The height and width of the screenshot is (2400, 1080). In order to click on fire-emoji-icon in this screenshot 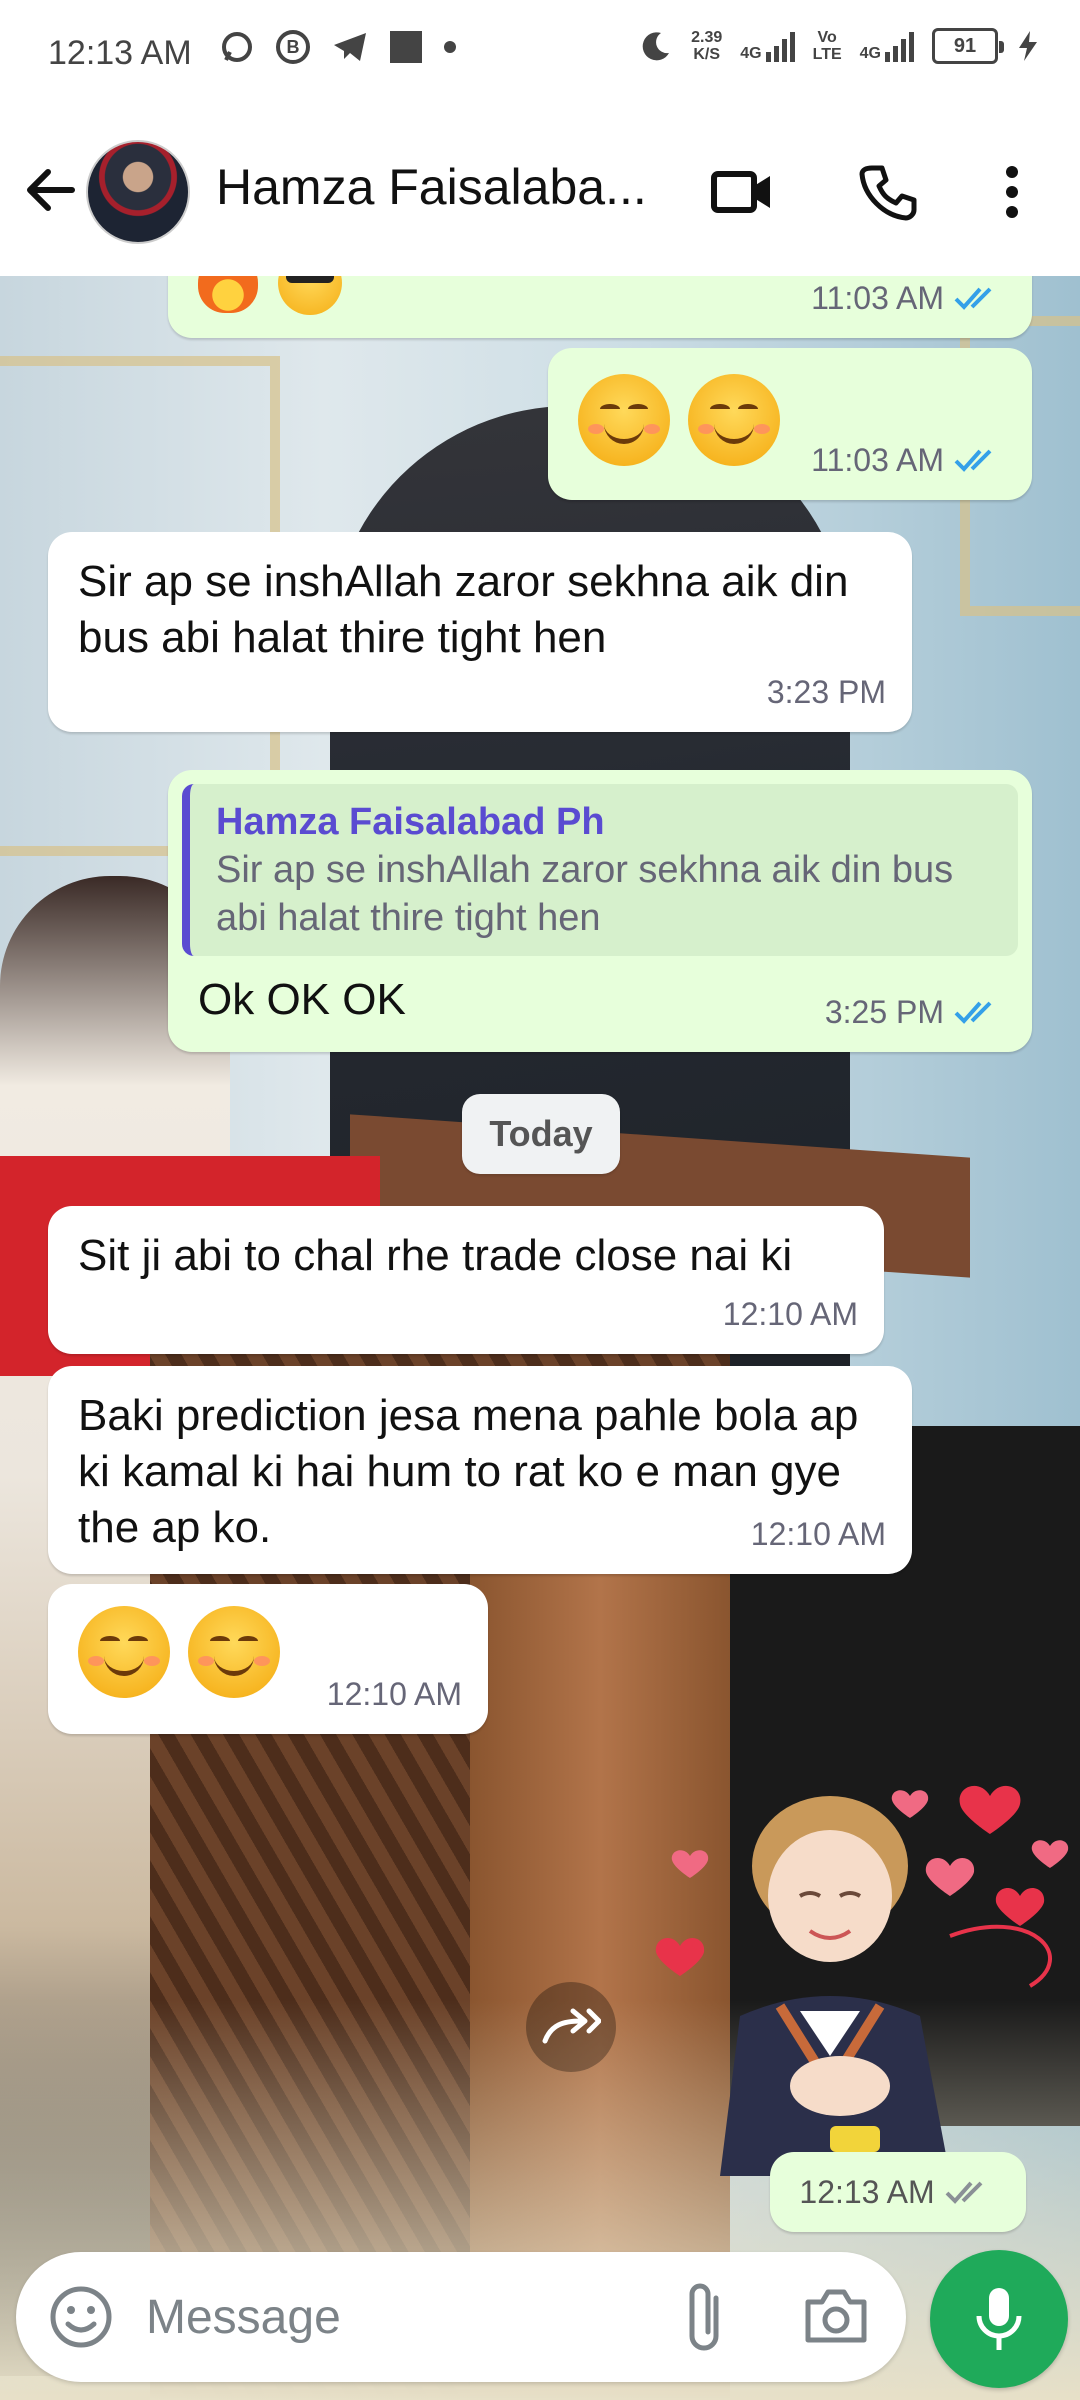, I will do `click(228, 295)`.